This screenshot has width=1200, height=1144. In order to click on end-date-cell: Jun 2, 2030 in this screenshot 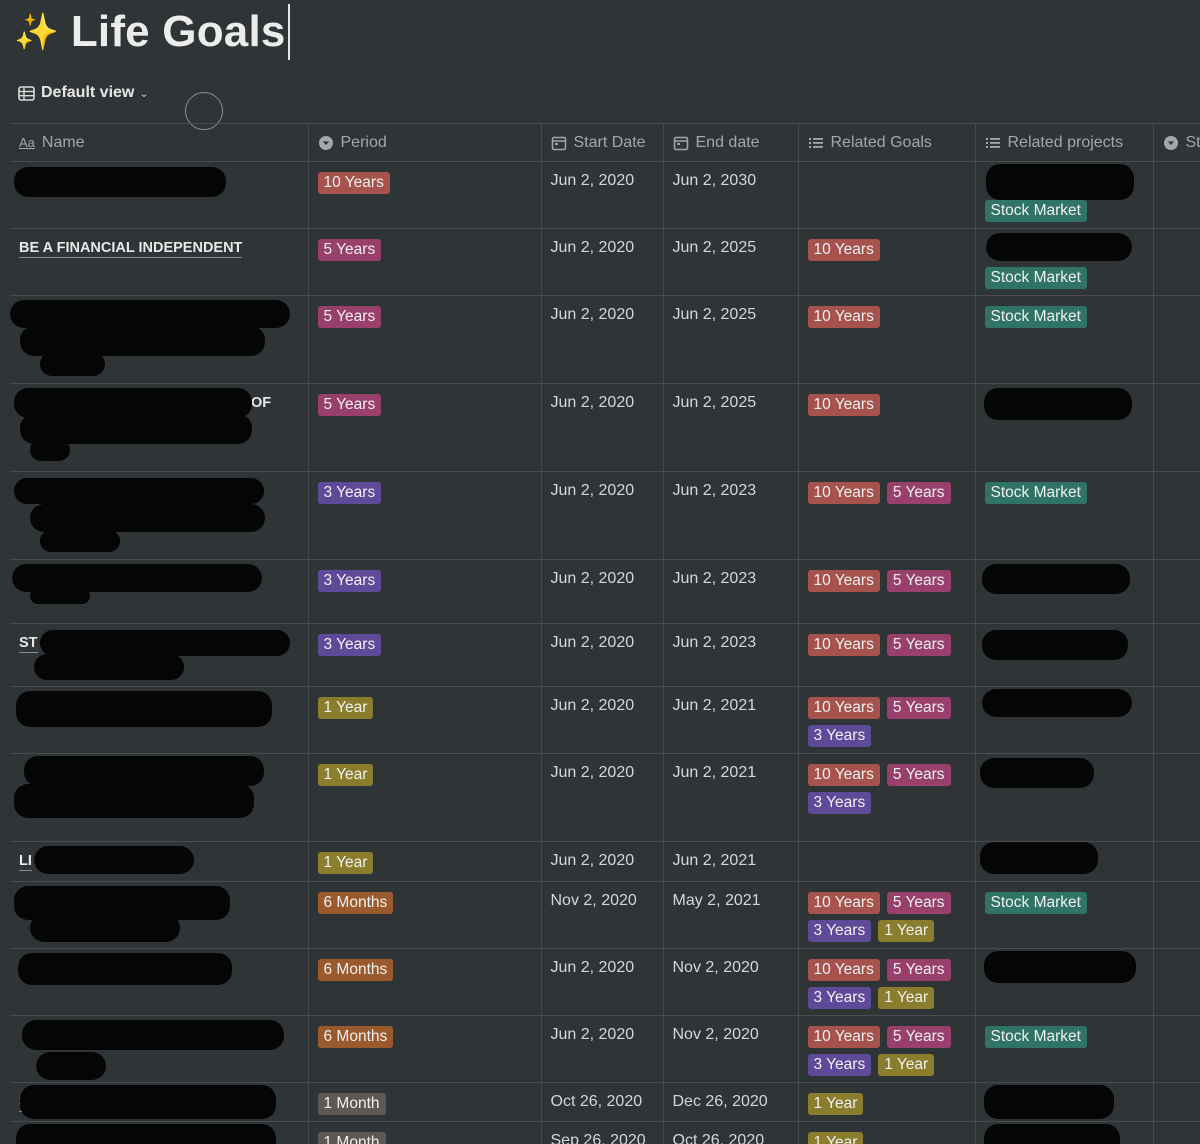, I will do `click(730, 195)`.